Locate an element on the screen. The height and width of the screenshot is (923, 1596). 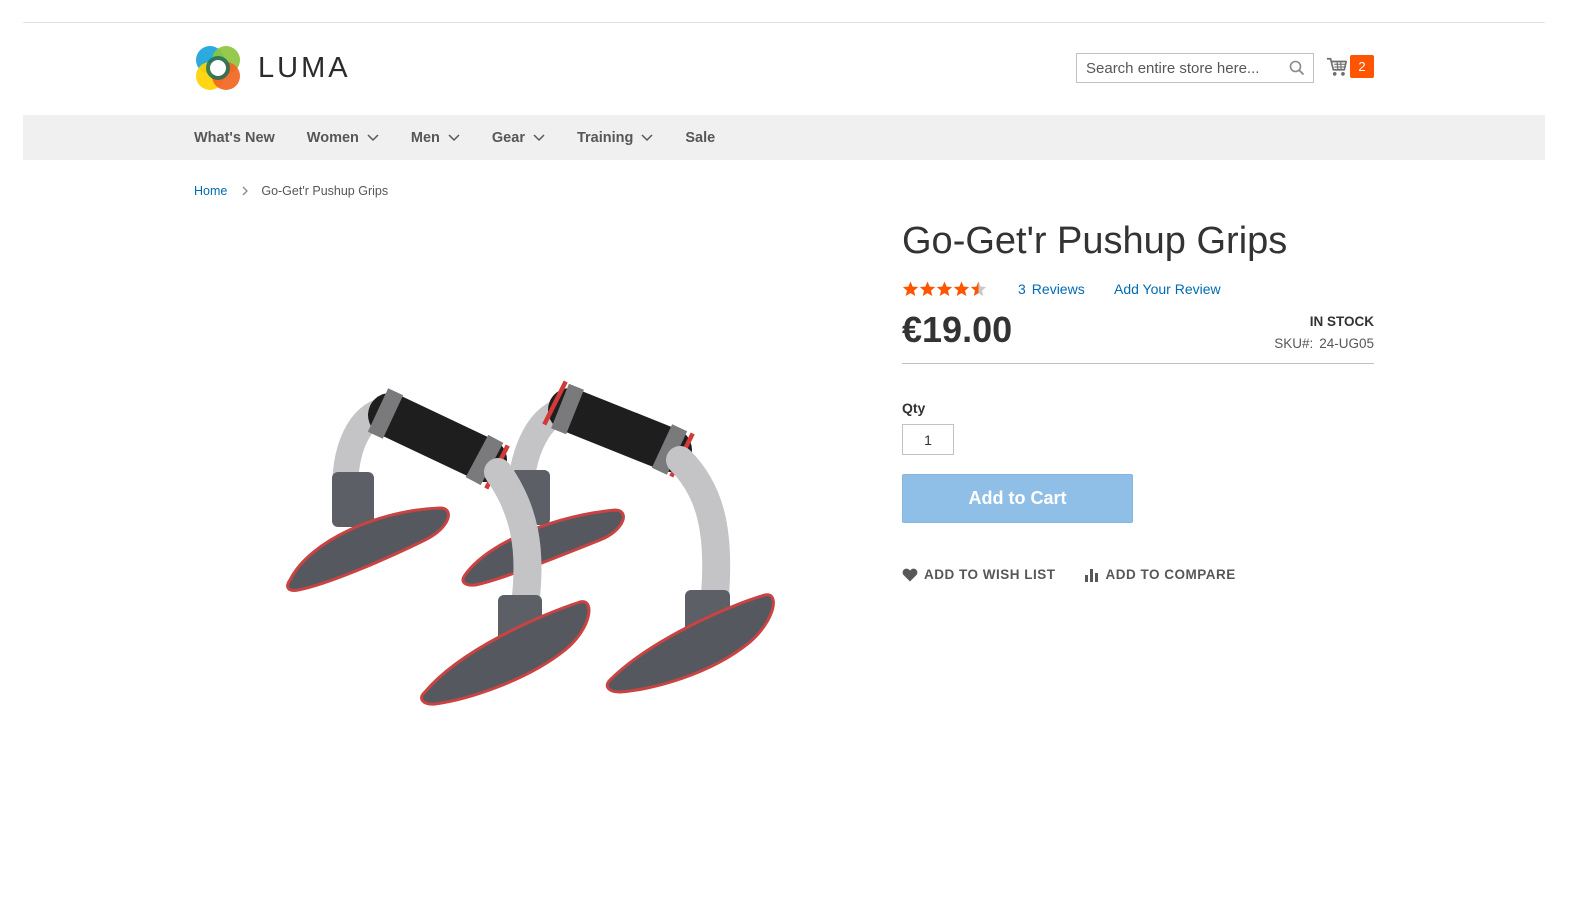
reviews-label: Reviews is located at coordinates (1058, 289).